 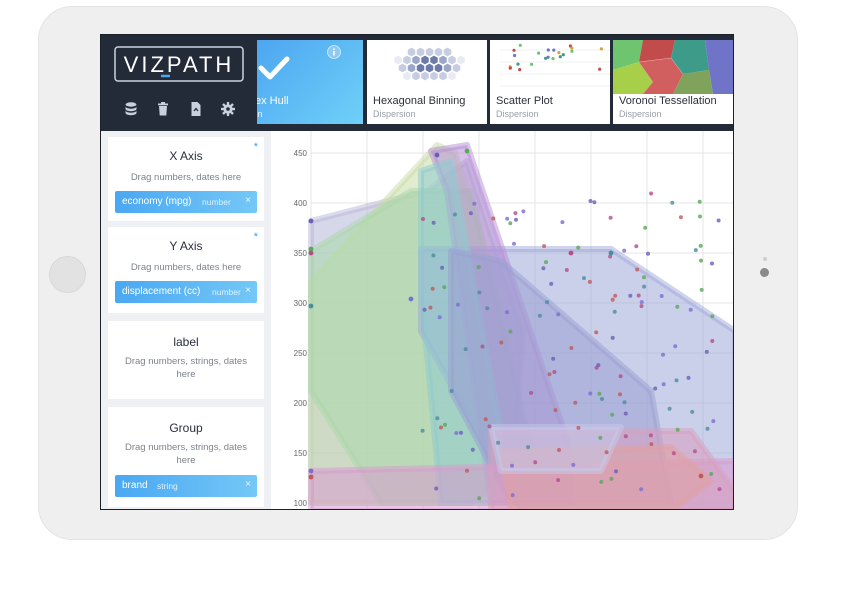 I want to click on scatter-preview, so click(x=555, y=65).